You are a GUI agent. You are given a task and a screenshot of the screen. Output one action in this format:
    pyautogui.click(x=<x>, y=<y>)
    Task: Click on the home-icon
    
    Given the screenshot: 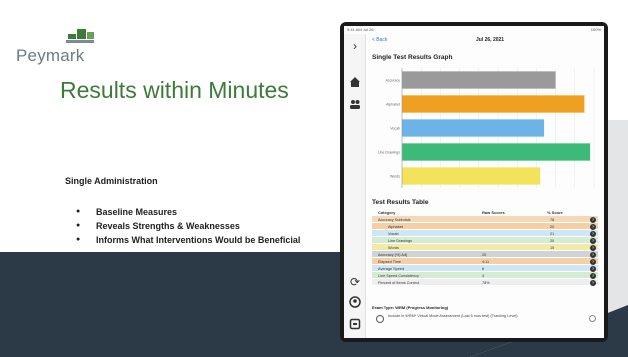 What is the action you would take?
    pyautogui.click(x=355, y=84)
    